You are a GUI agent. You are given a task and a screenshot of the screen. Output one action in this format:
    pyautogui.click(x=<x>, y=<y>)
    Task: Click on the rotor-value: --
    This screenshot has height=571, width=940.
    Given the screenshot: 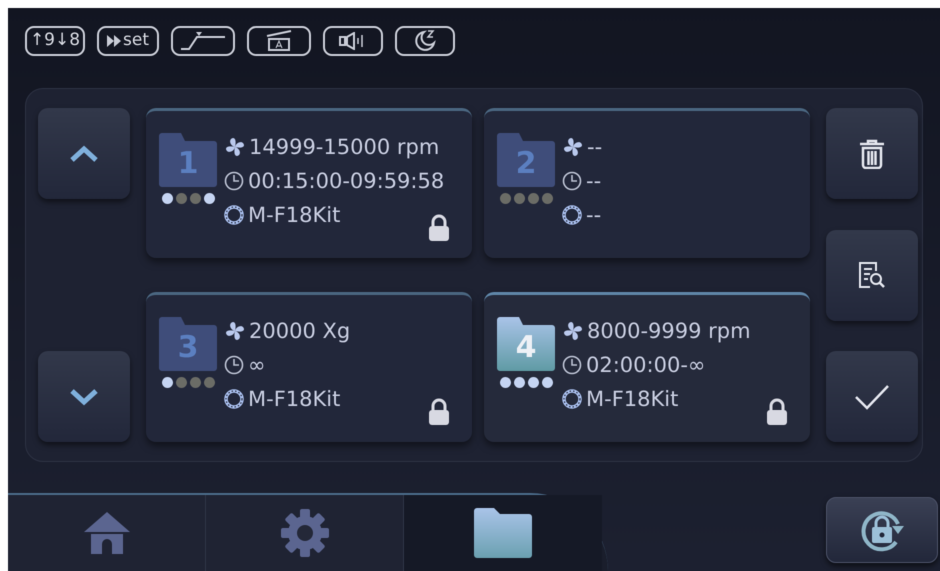 What is the action you would take?
    pyautogui.click(x=594, y=215)
    